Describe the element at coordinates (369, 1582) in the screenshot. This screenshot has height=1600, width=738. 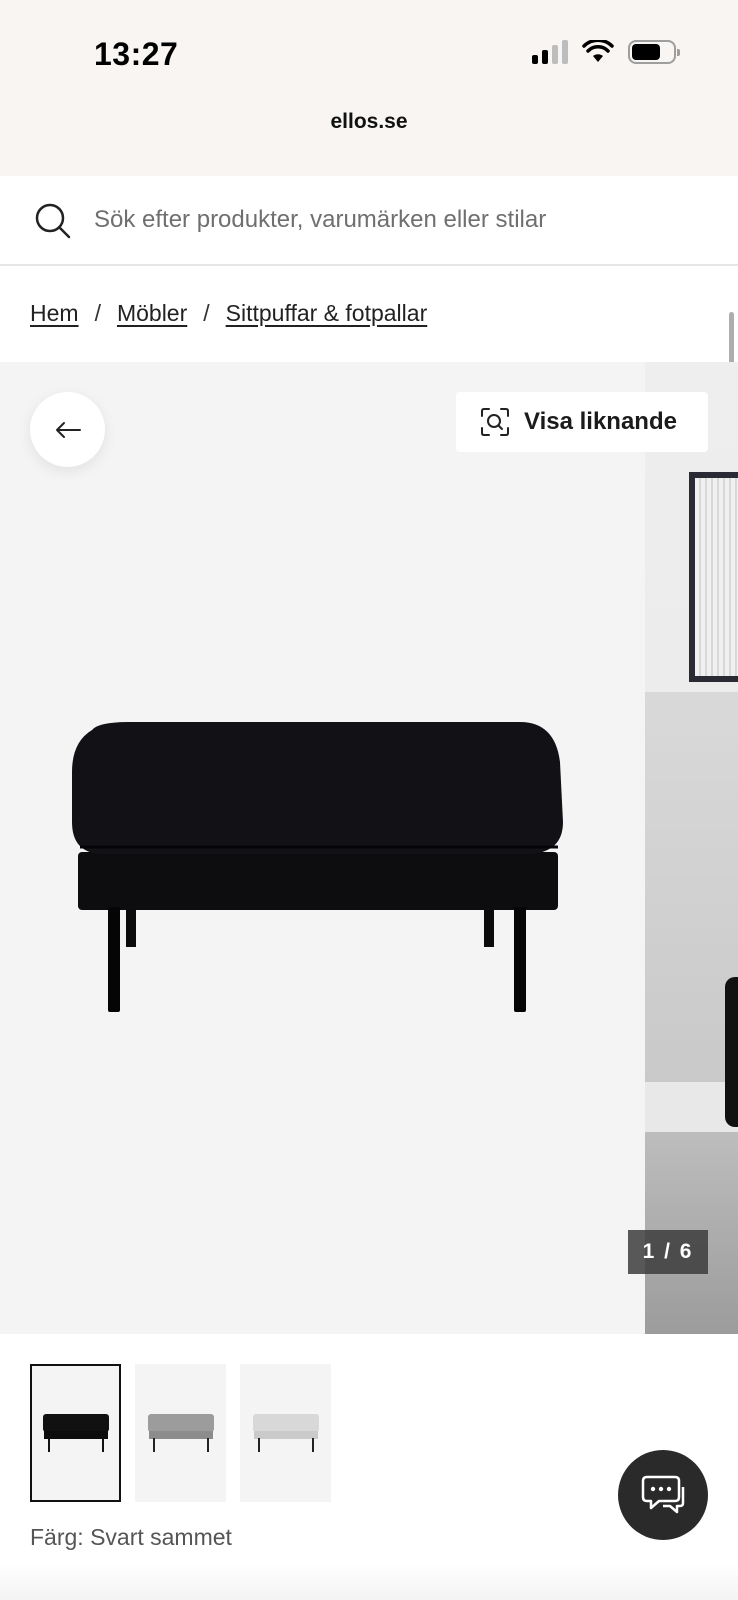
I see `bottom-fade` at that location.